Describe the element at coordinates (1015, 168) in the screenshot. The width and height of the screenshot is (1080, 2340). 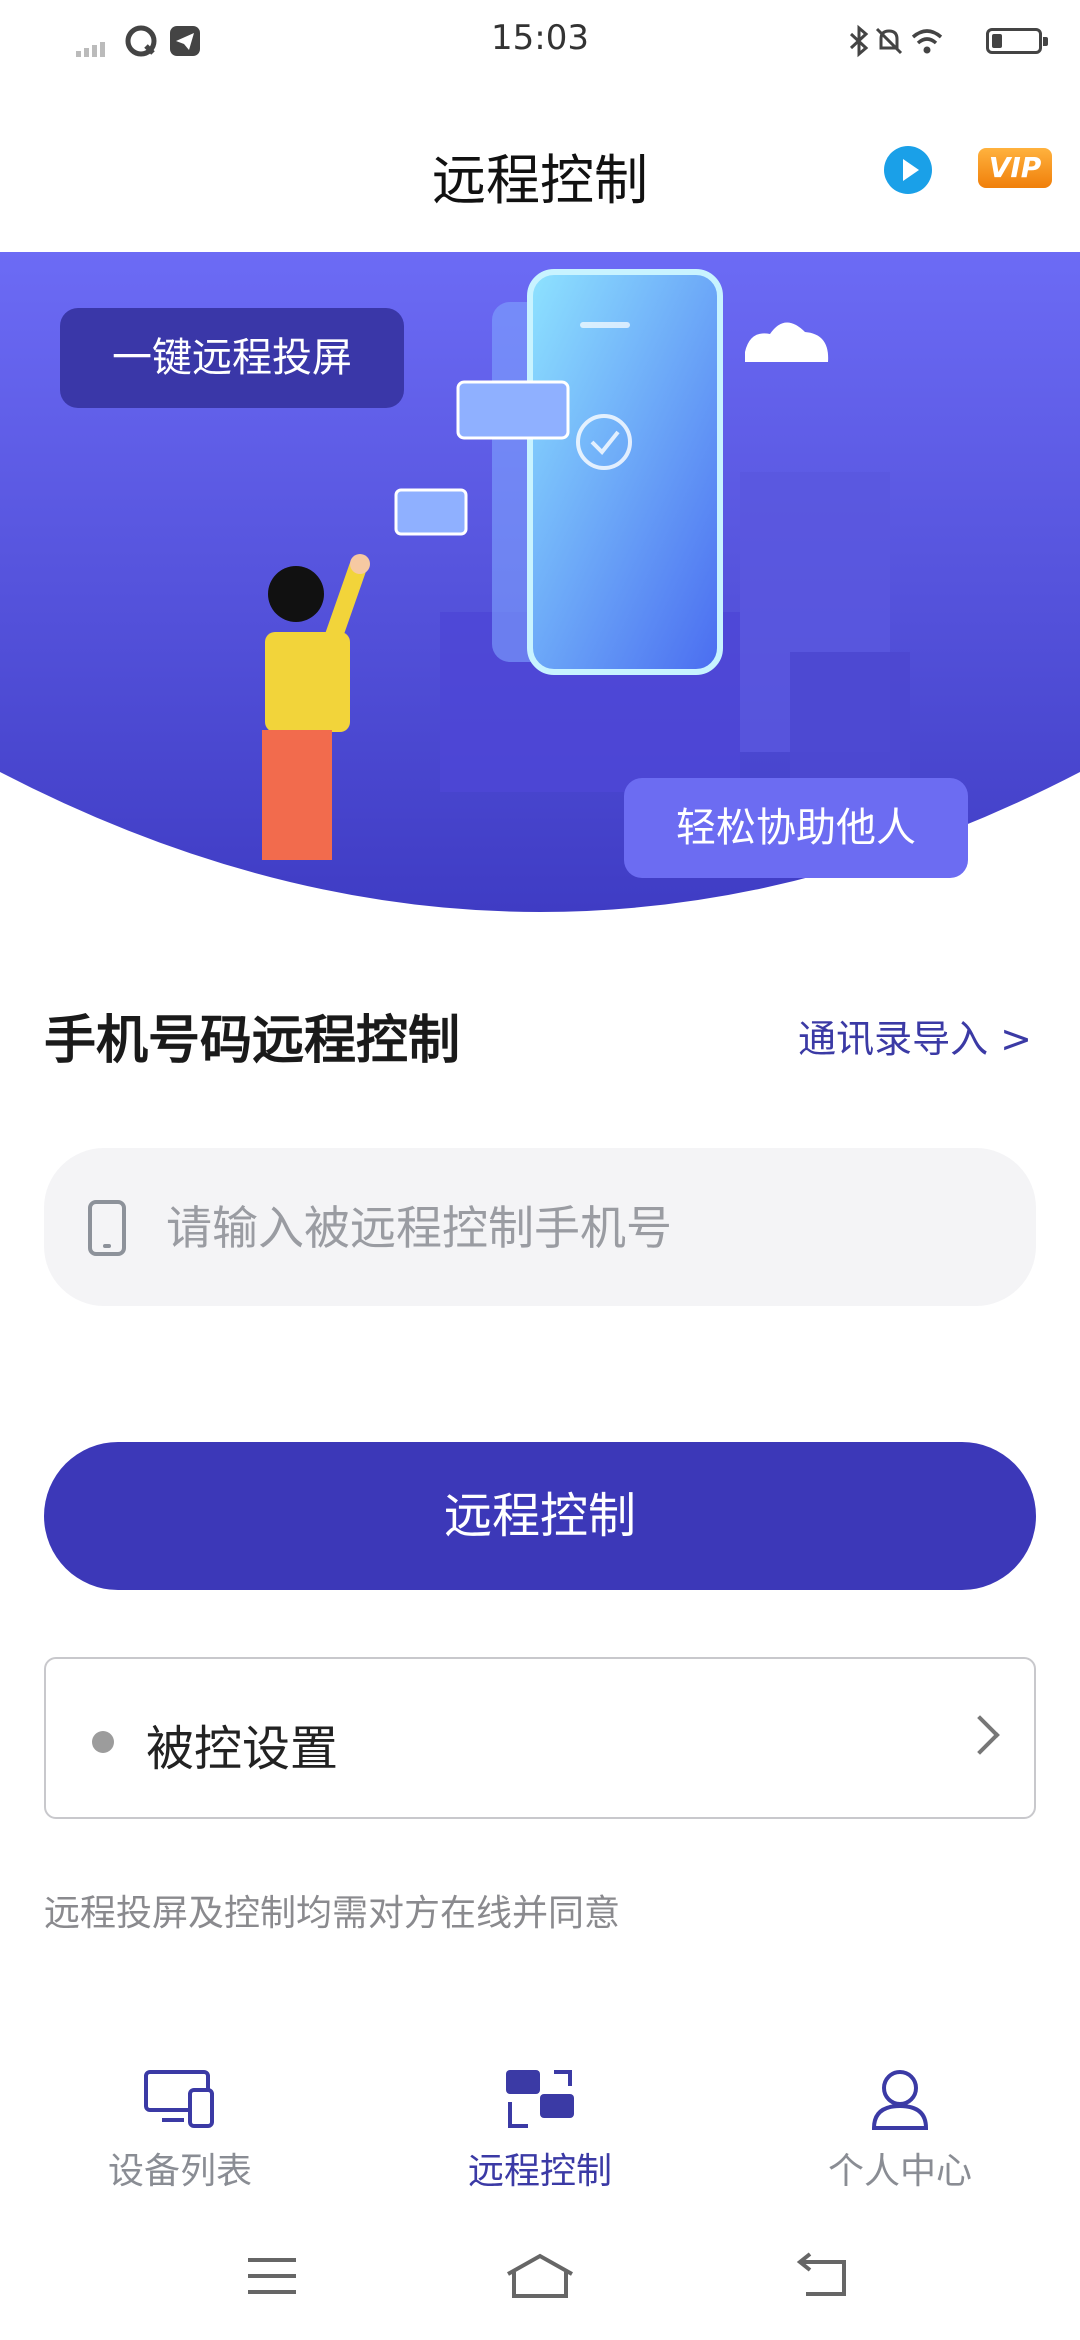
I see `vip-badge: VIP` at that location.